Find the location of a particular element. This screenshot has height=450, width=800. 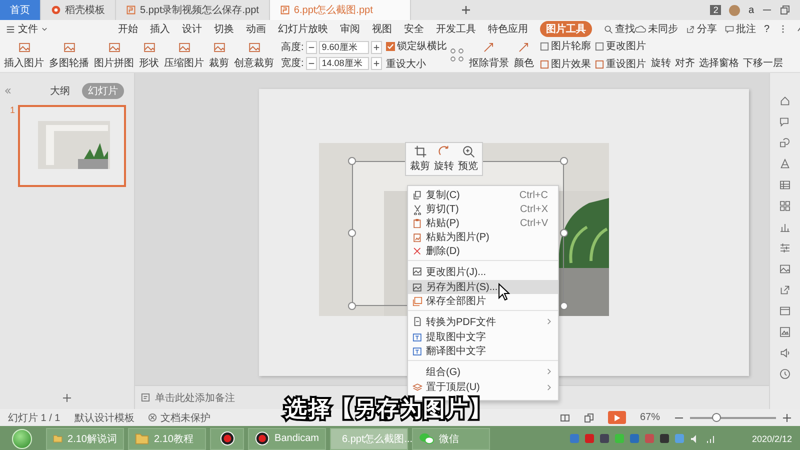

ribbon-button: 重设图片 is located at coordinates (620, 64).